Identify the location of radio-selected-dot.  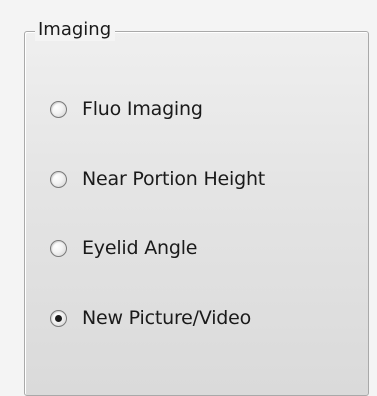
(58, 318).